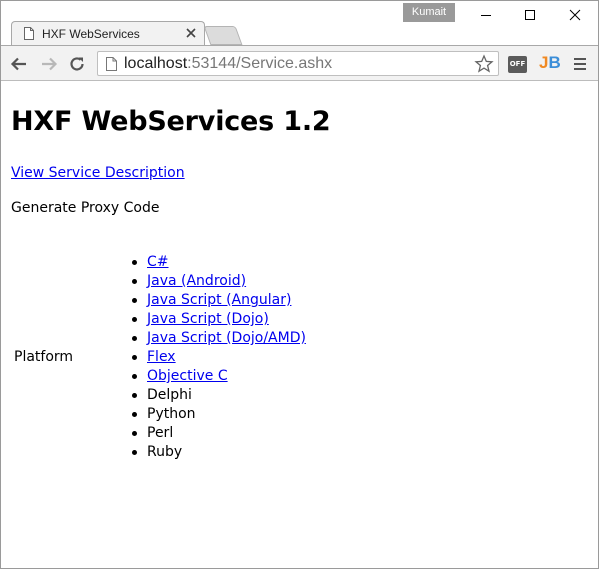 Image resolution: width=599 pixels, height=569 pixels. What do you see at coordinates (517, 64) in the screenshot?
I see `off-extension-icon: OFF` at bounding box center [517, 64].